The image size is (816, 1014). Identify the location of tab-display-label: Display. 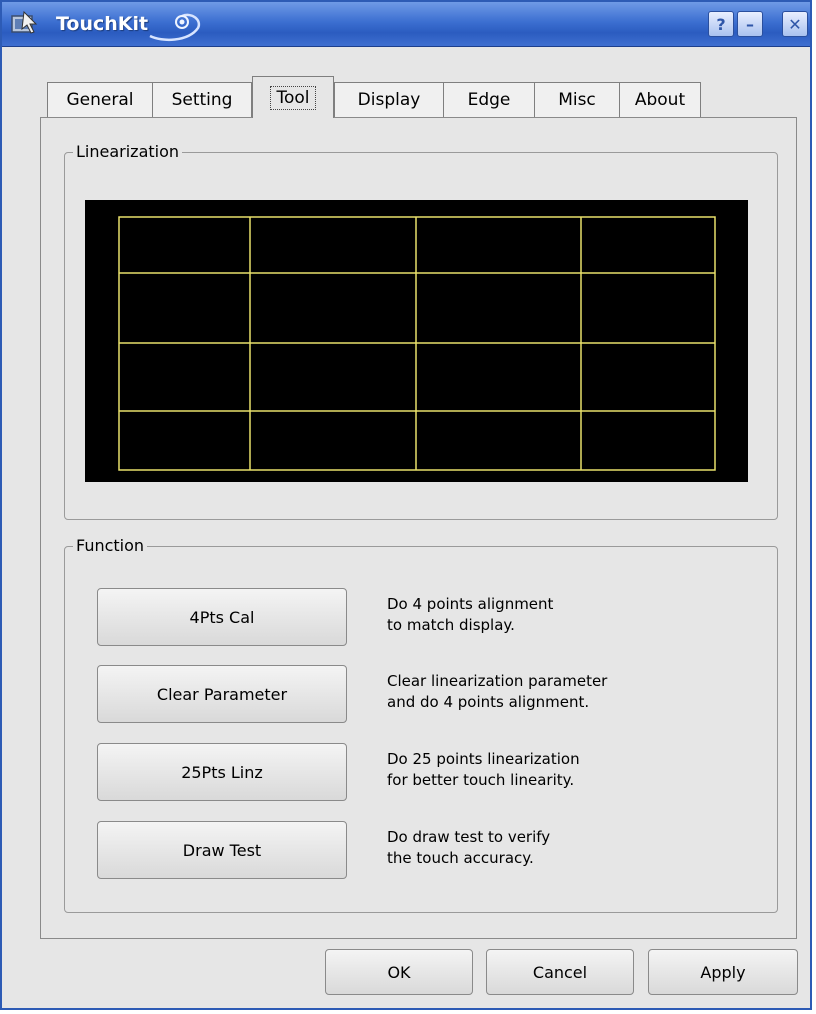
(389, 100).